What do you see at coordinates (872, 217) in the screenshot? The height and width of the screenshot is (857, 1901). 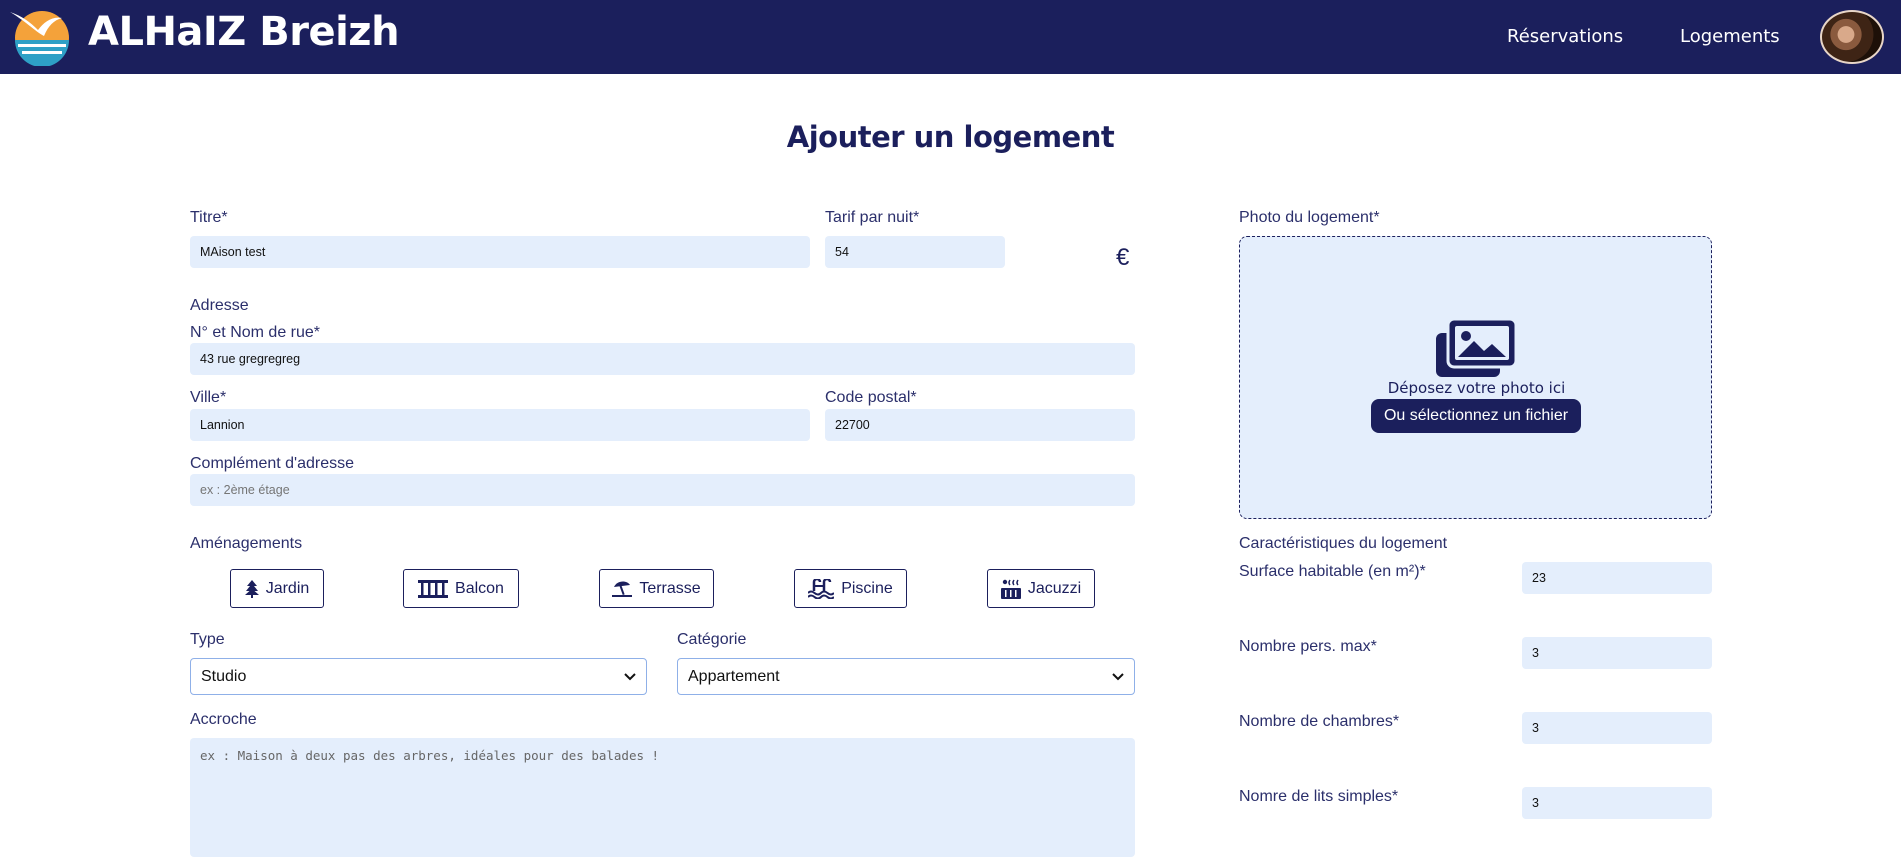 I see `tarif-label: Tarif par nuit*` at bounding box center [872, 217].